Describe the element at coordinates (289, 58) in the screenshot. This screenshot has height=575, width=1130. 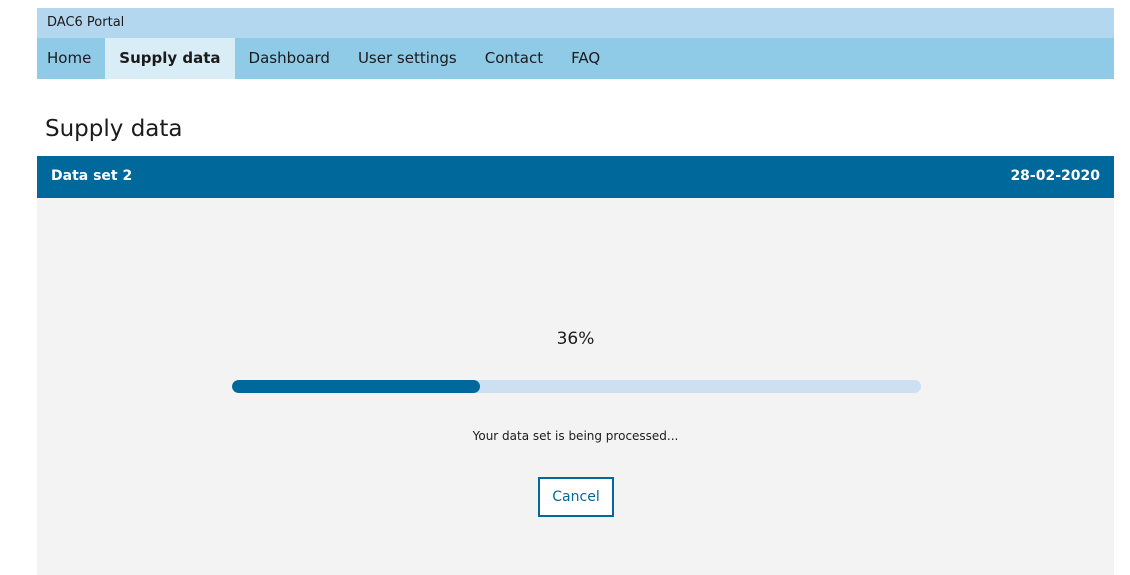
I see `nav-item-dashboard: Dashboard` at that location.